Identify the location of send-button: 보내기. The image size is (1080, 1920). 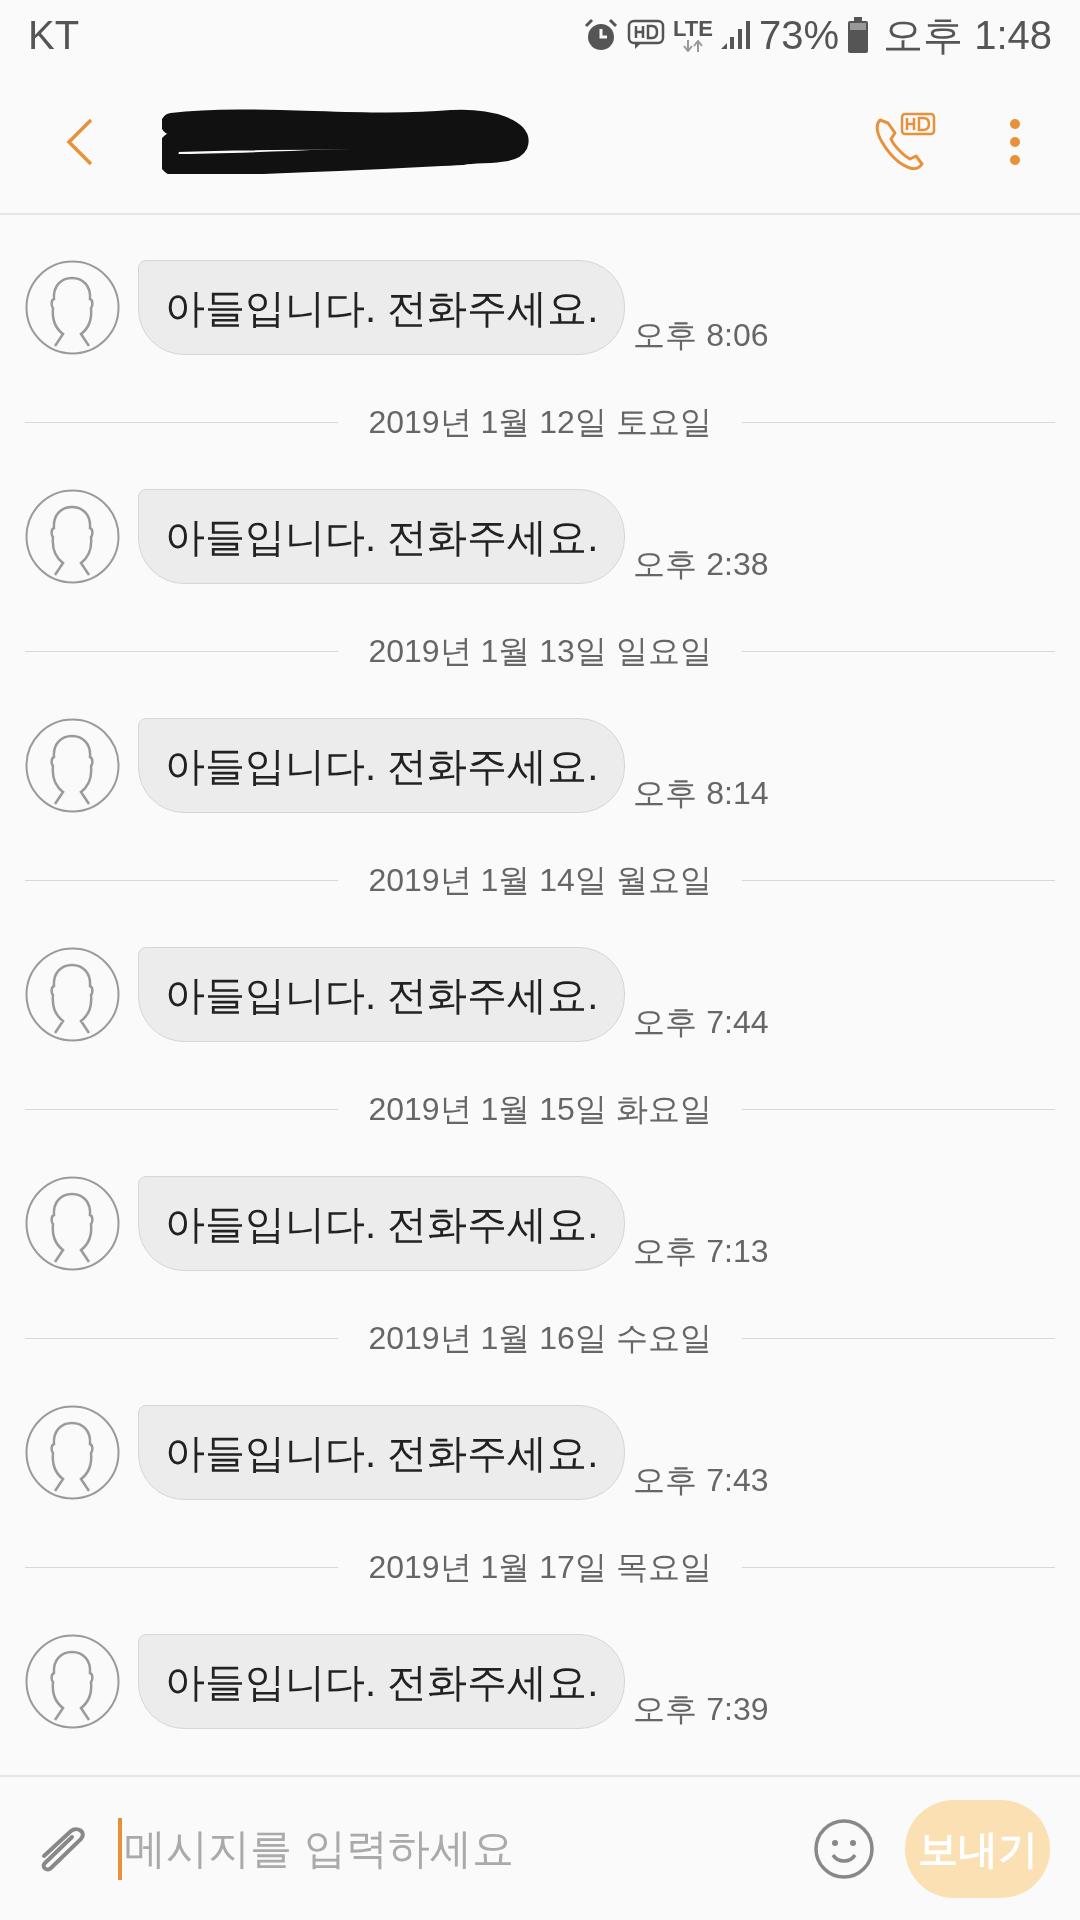
(977, 1848).